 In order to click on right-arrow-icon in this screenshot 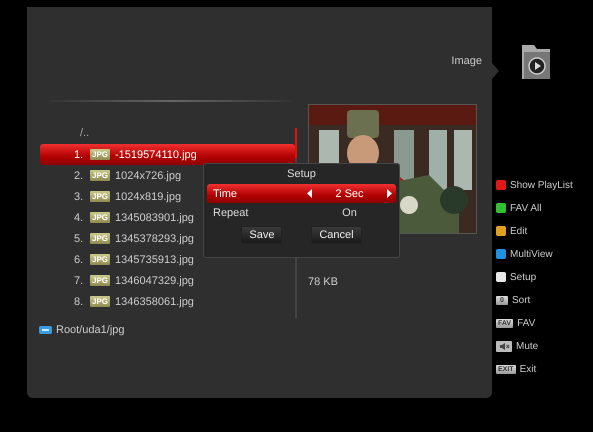, I will do `click(389, 193)`.